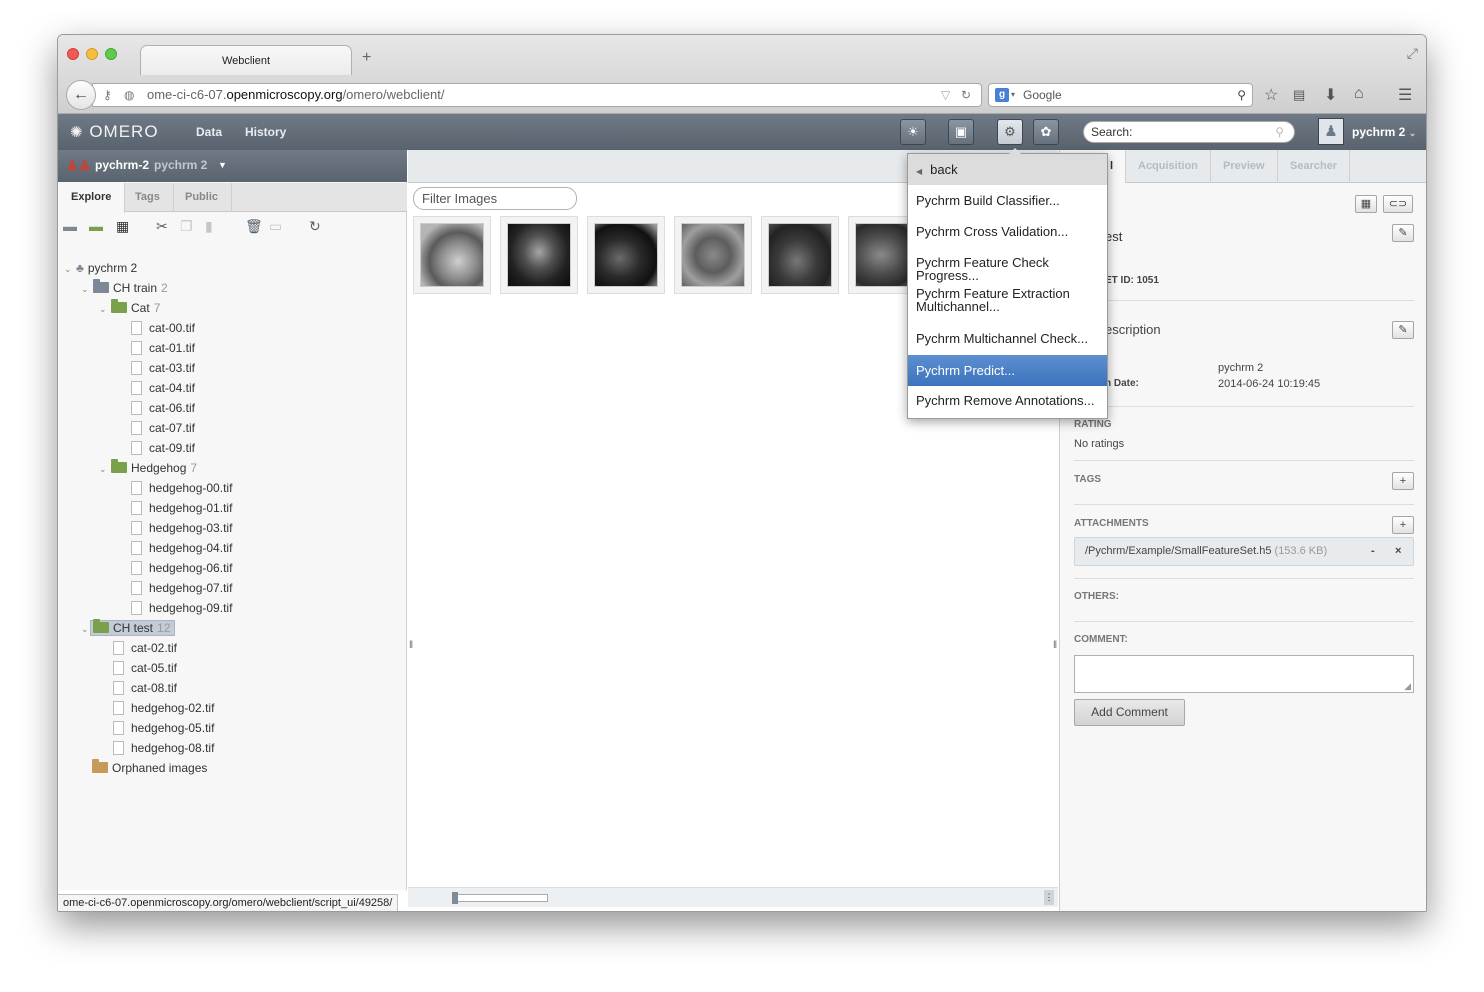 The image size is (1484, 992). Describe the element at coordinates (70, 226) in the screenshot. I see `new-project-icon: ▬` at that location.